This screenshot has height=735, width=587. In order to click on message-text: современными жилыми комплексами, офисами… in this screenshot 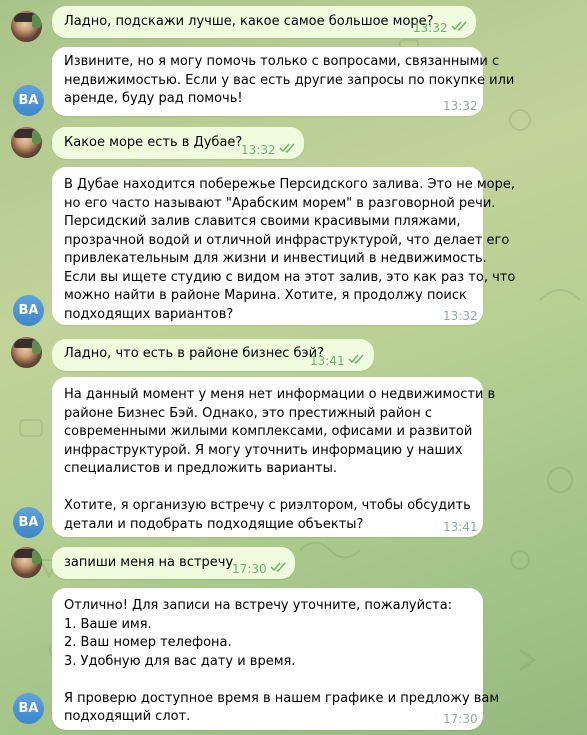, I will do `click(268, 431)`.